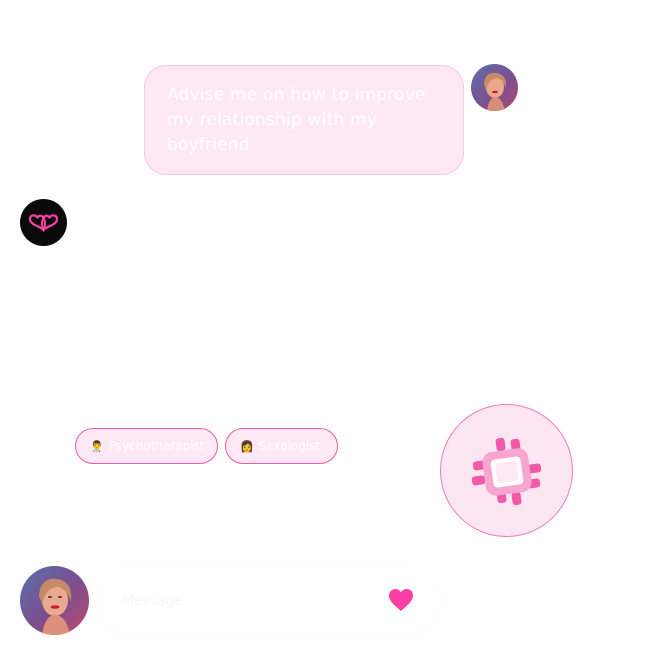  Describe the element at coordinates (247, 446) in the screenshot. I see `woman-emoji-icon: 👩` at that location.